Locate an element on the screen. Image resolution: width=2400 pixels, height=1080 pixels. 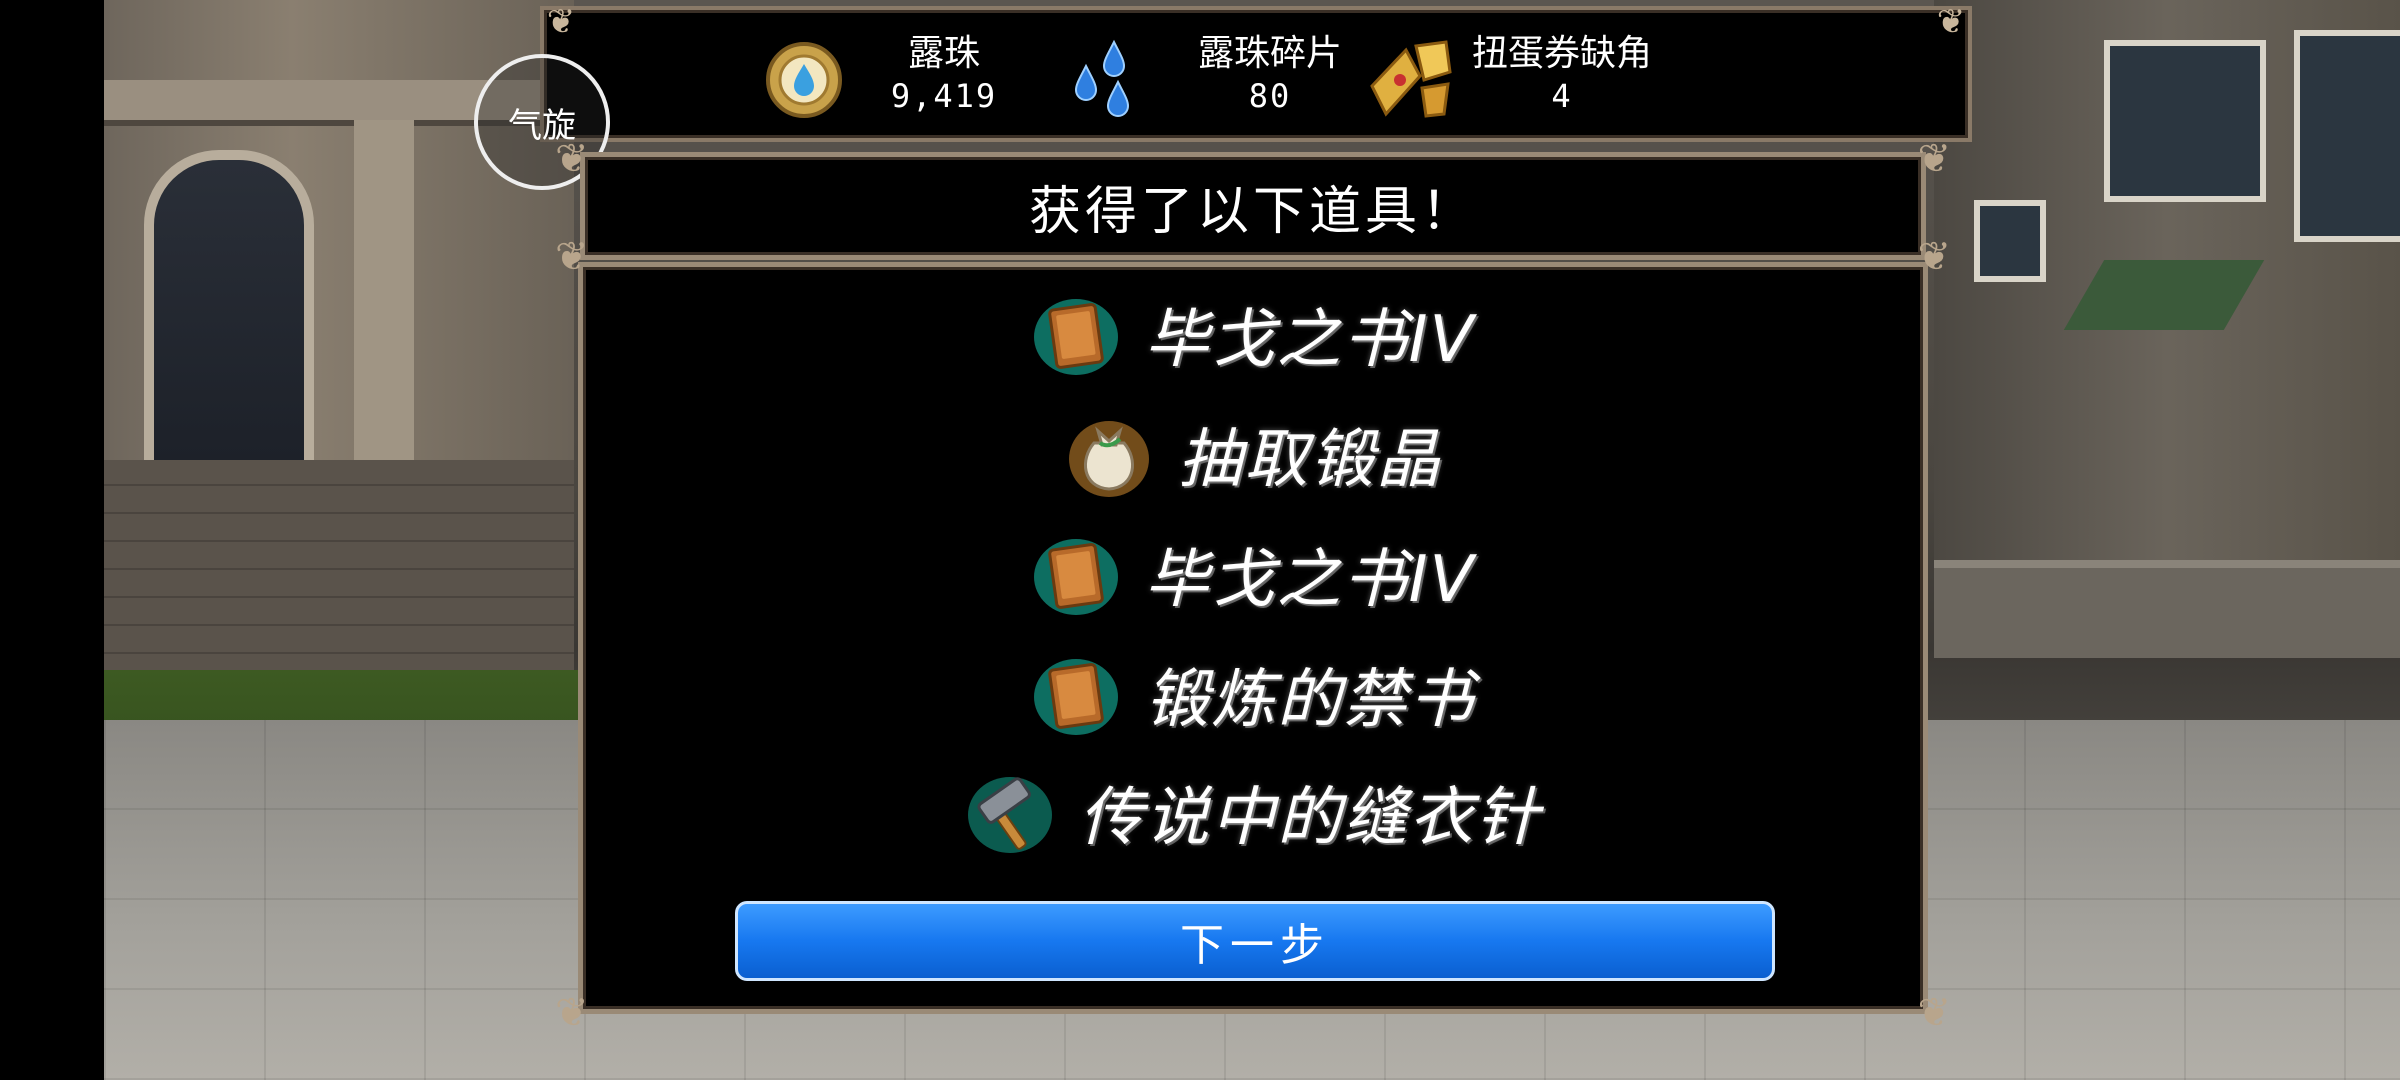
hammer-icon is located at coordinates (1010, 815).